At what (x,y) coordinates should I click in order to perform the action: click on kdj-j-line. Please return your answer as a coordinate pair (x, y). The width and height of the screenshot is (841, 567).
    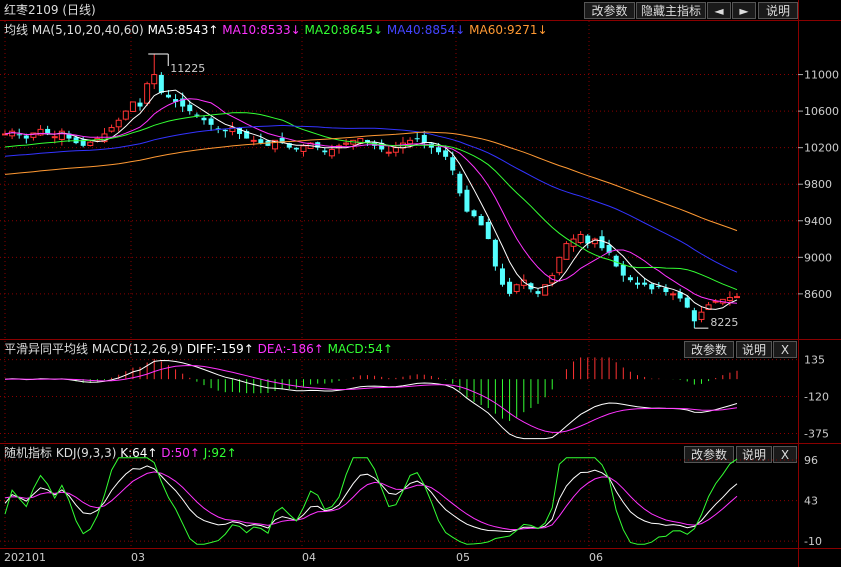
    Looking at the image, I should click on (371, 501).